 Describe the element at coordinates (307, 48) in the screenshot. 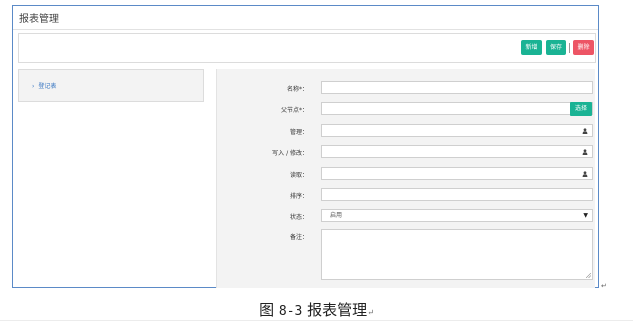

I see `toolbar: 新增 保存 删除` at that location.